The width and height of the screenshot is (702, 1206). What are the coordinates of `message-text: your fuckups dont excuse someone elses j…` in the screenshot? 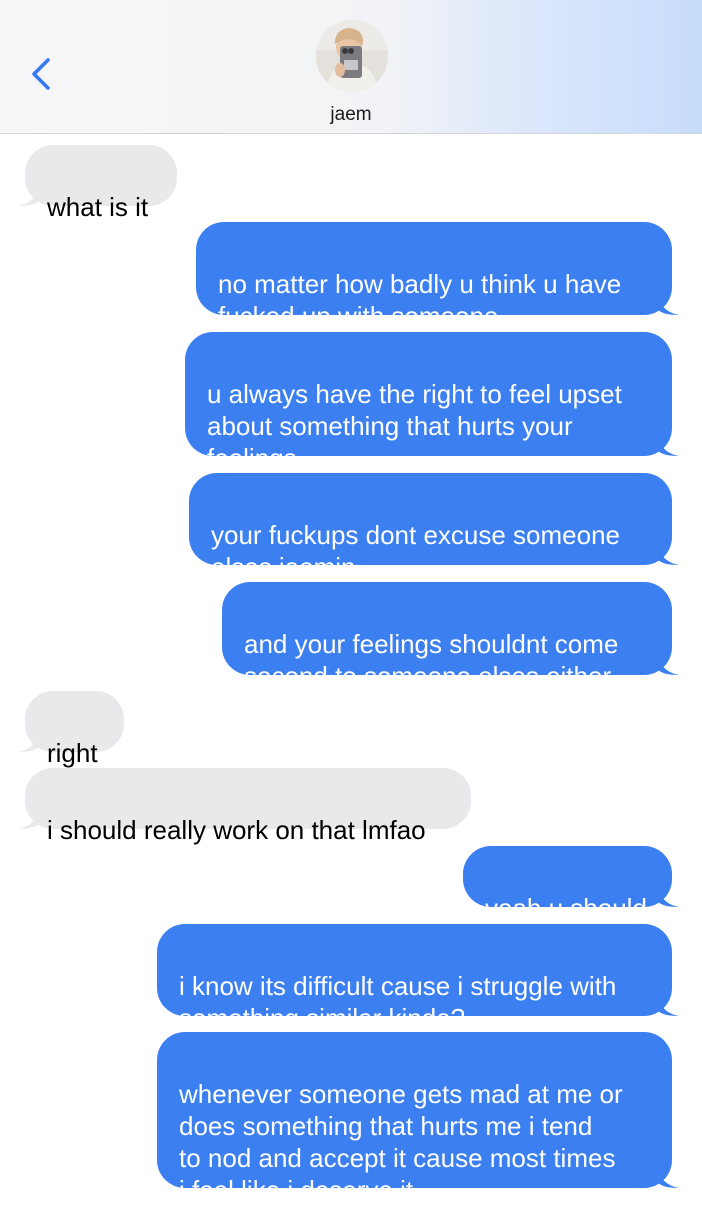 It's located at (416, 551).